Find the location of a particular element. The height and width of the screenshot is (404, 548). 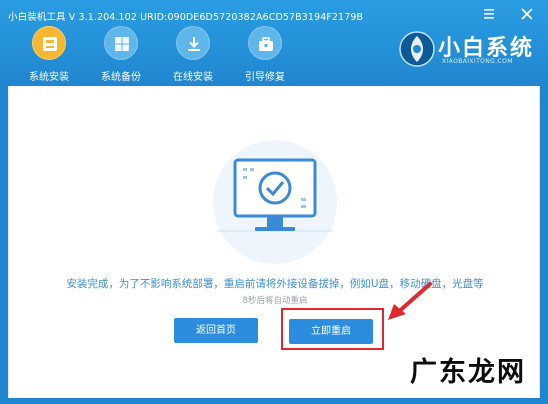

frame-bottom is located at coordinates (274, 401).